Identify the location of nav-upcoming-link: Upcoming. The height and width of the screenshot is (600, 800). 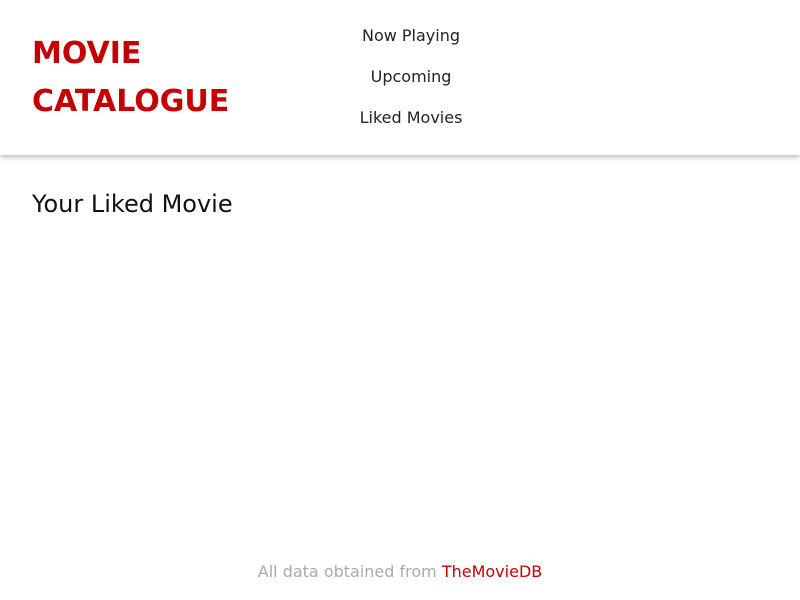
(411, 83).